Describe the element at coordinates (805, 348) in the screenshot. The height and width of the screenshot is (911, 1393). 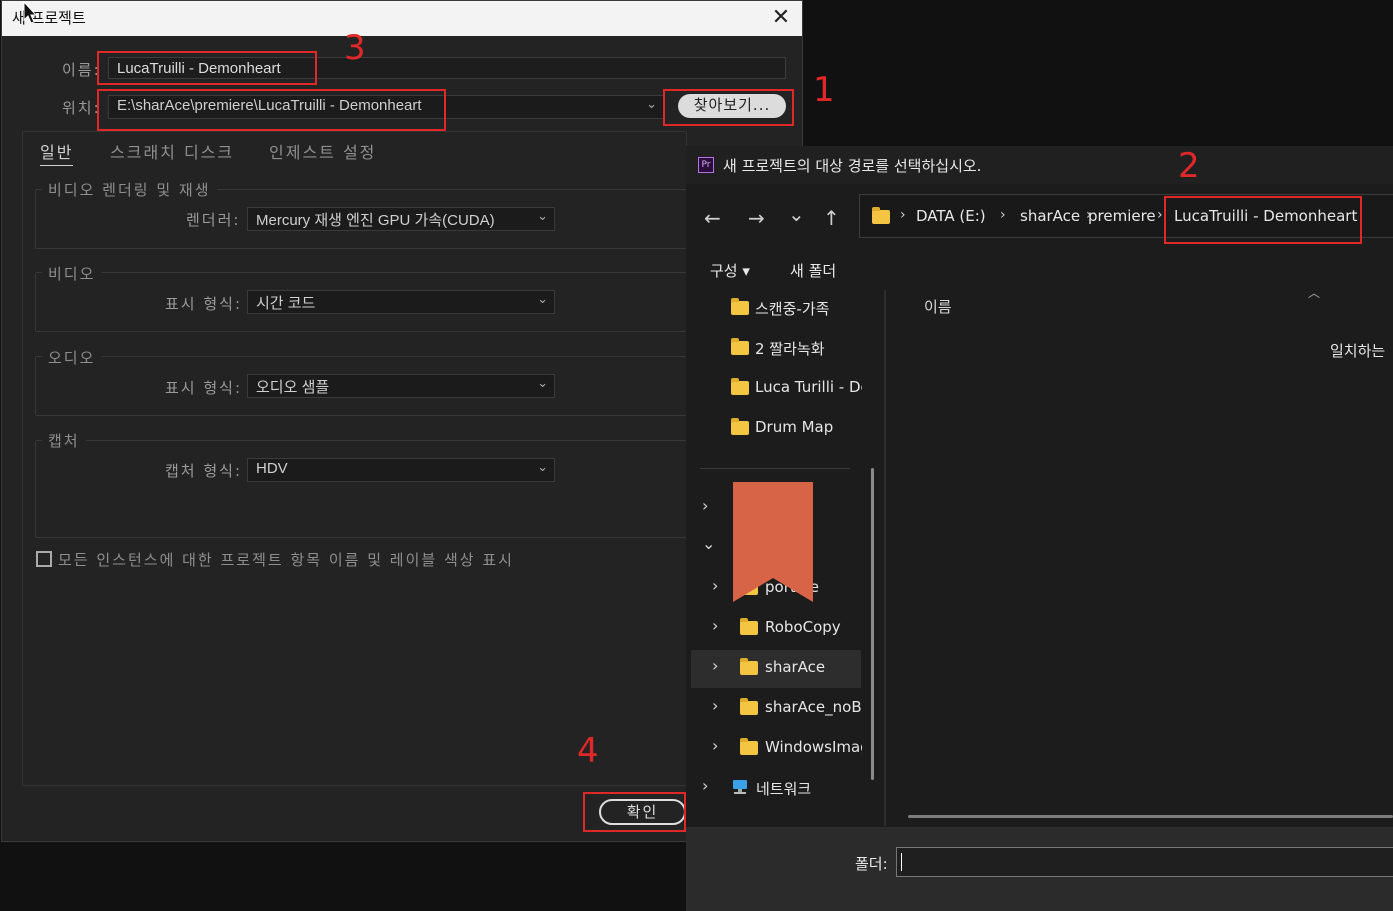
I see `quick-access-item: 2 짤라녹화` at that location.